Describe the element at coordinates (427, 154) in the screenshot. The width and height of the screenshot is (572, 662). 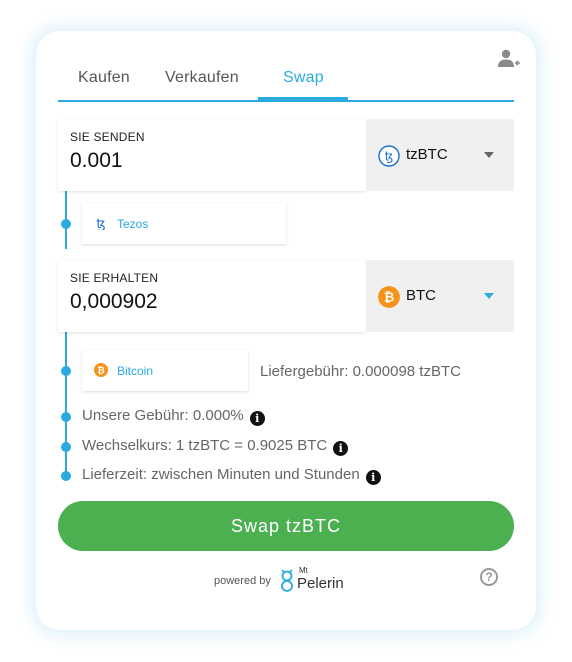
I see `send-currency-label: tzBTC` at that location.